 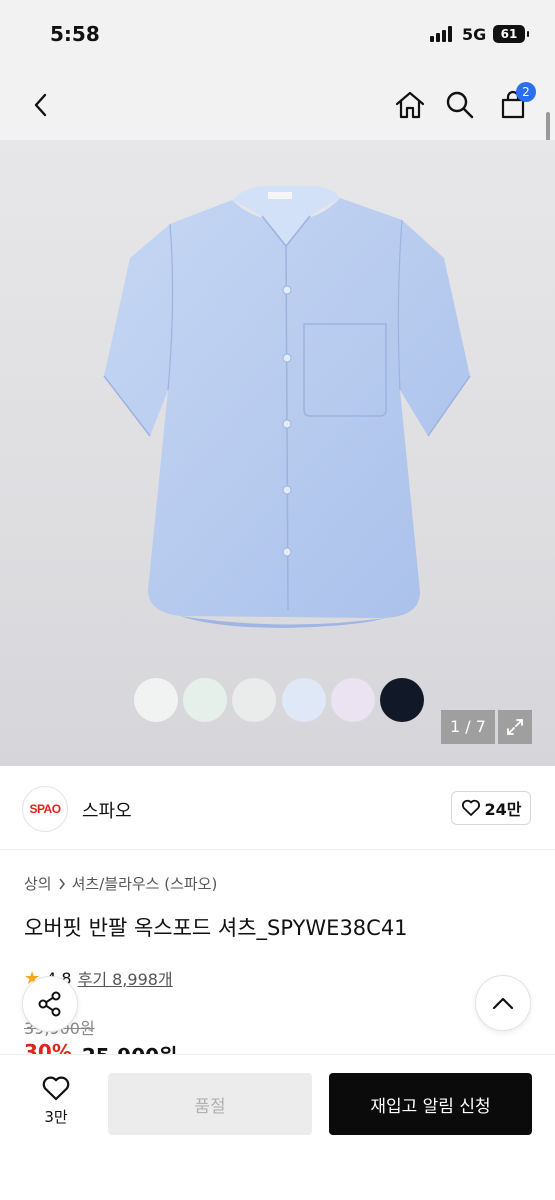 I want to click on breadcrumb: 상의 셔츠/블라우스 (스파오), so click(x=120, y=883).